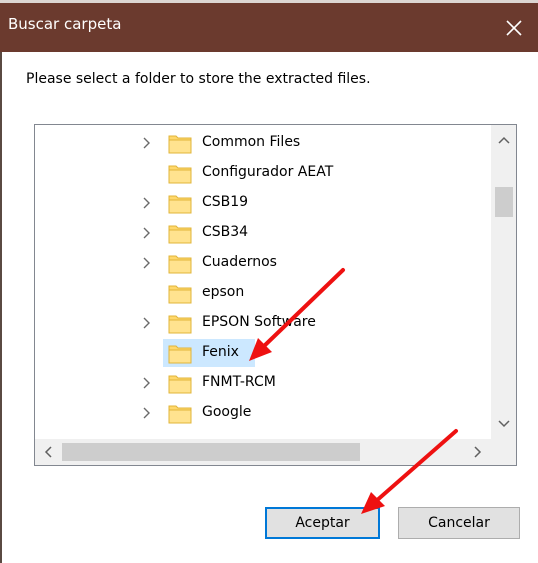 The width and height of the screenshot is (538, 563). I want to click on scrollbar-corner, so click(503, 452).